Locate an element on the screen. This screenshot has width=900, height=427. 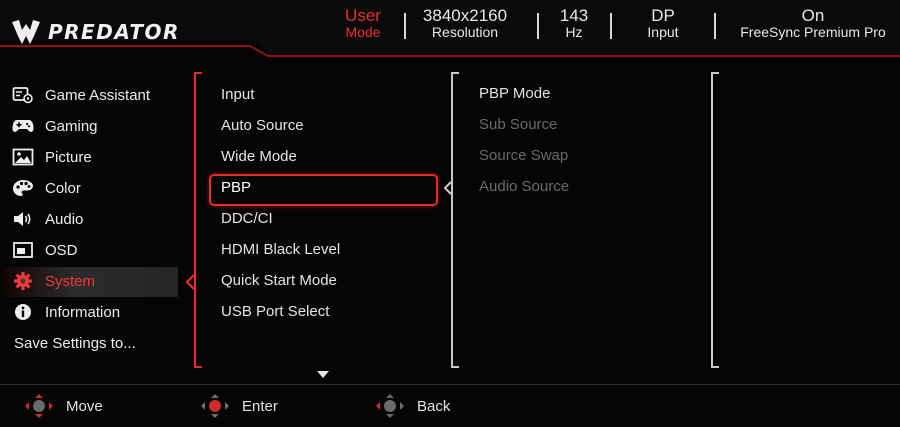
submenu-item-usb-port-select: USB Port Select is located at coordinates (275, 312).